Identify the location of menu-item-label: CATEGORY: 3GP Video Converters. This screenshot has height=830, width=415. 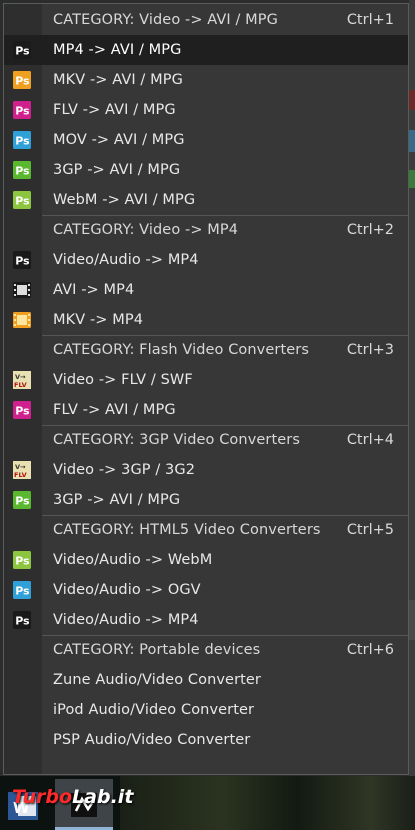
(176, 440).